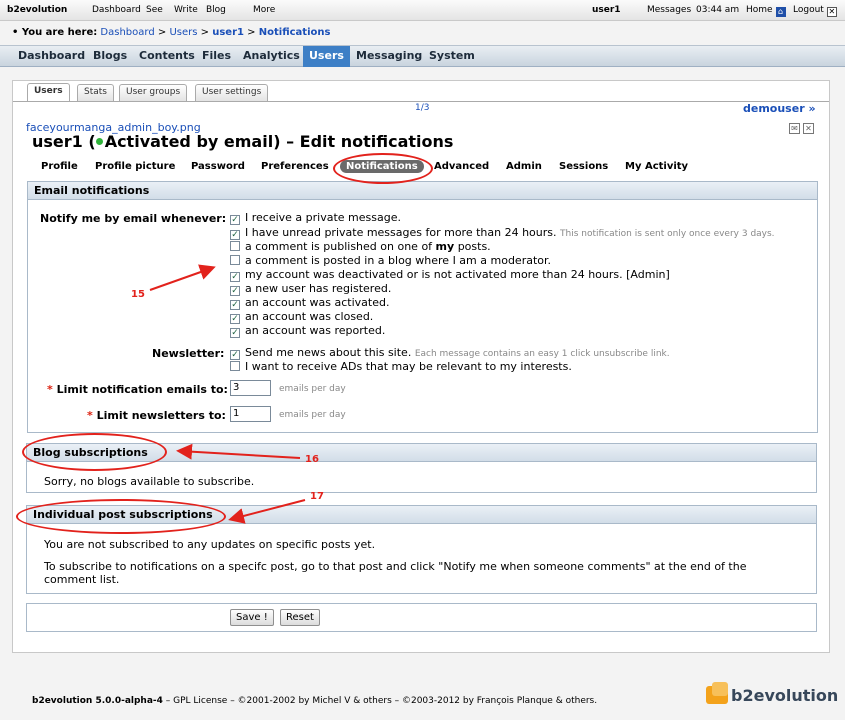 Image resolution: width=845 pixels, height=720 pixels. I want to click on usertab-admin: Admin, so click(524, 166).